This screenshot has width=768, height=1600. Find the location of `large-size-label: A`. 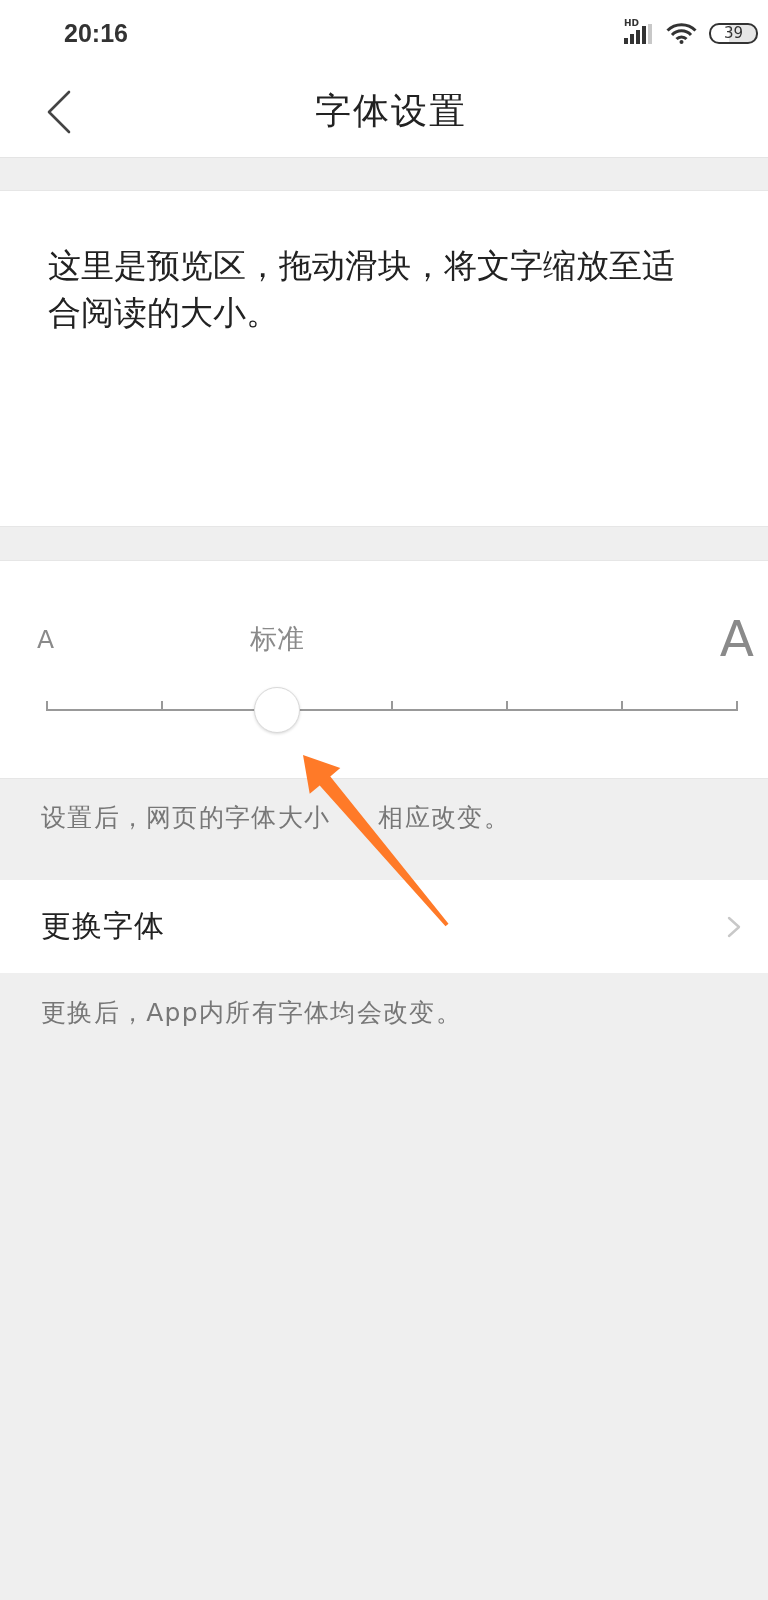

large-size-label: A is located at coordinates (736, 639).